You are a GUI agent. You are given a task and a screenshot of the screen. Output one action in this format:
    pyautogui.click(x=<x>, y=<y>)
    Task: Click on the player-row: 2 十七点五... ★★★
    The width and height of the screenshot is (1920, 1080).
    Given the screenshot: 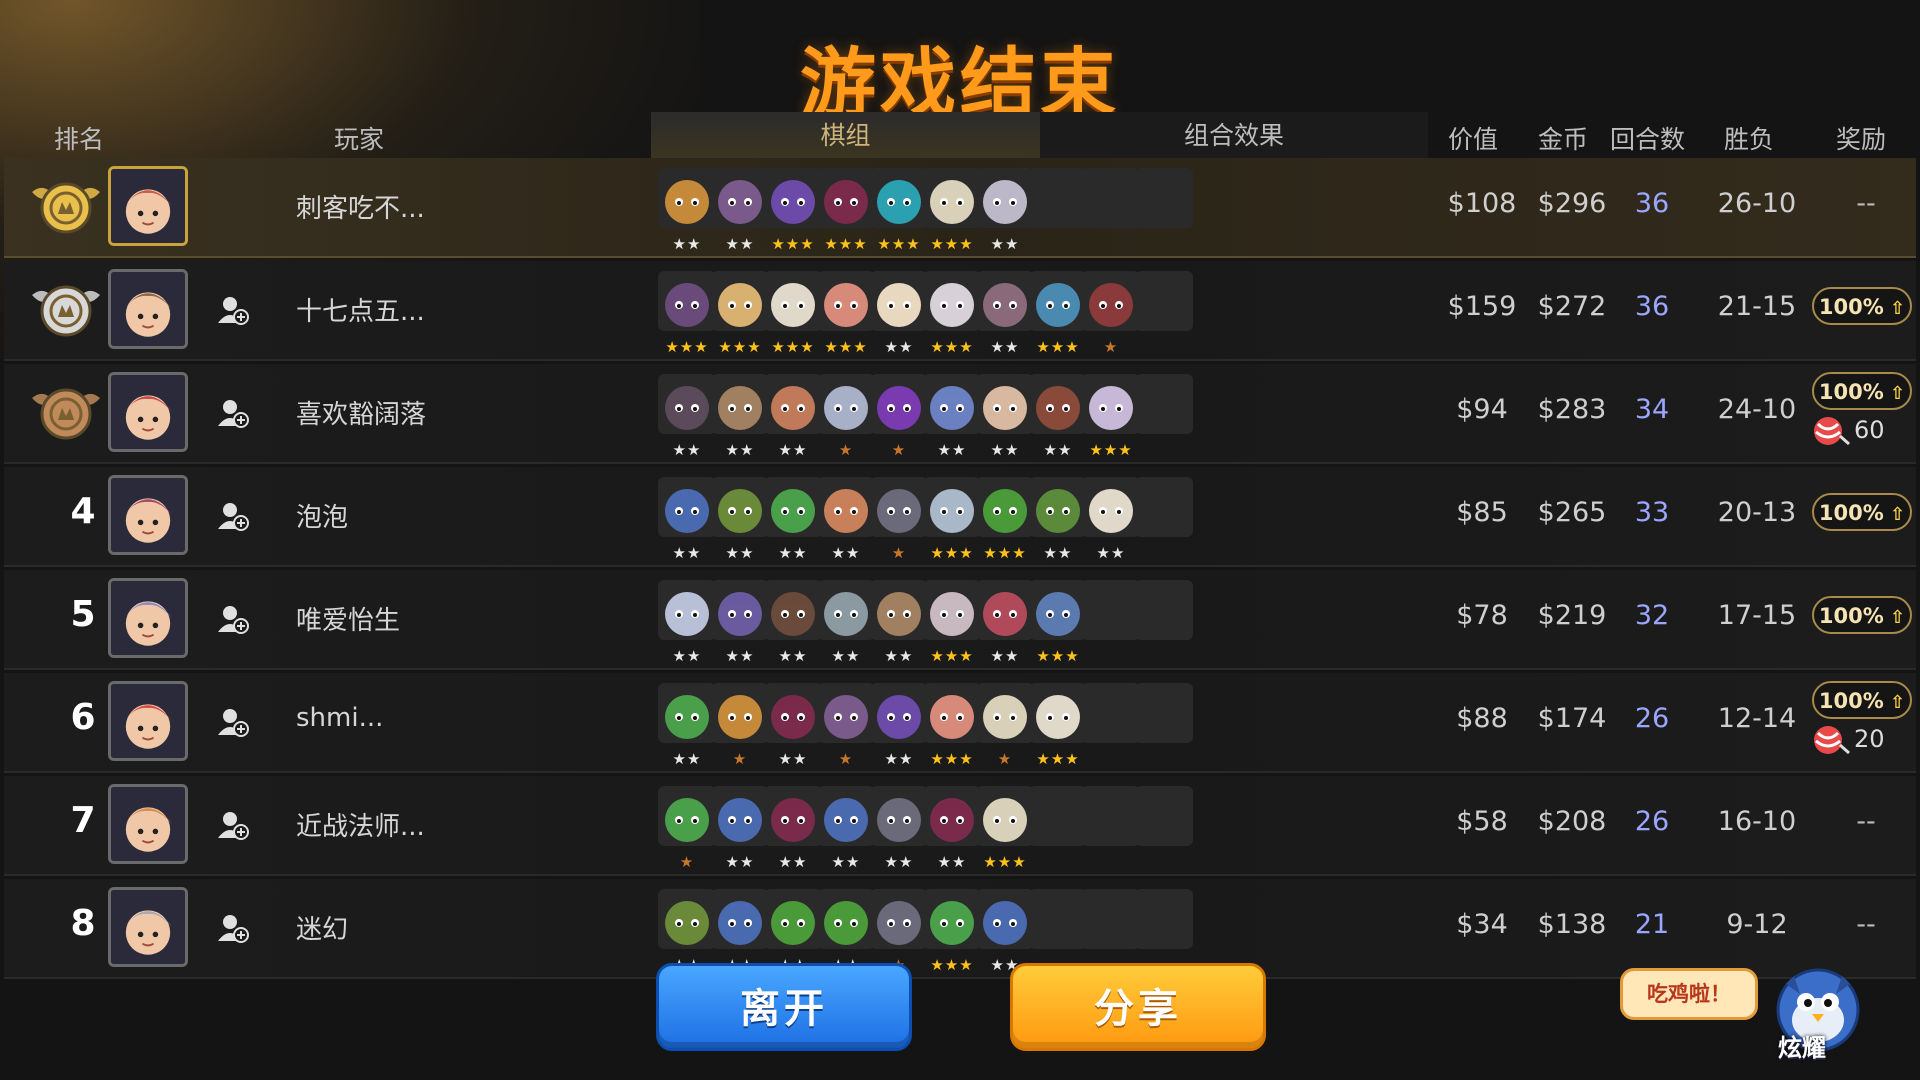 What is the action you would take?
    pyautogui.click(x=960, y=311)
    